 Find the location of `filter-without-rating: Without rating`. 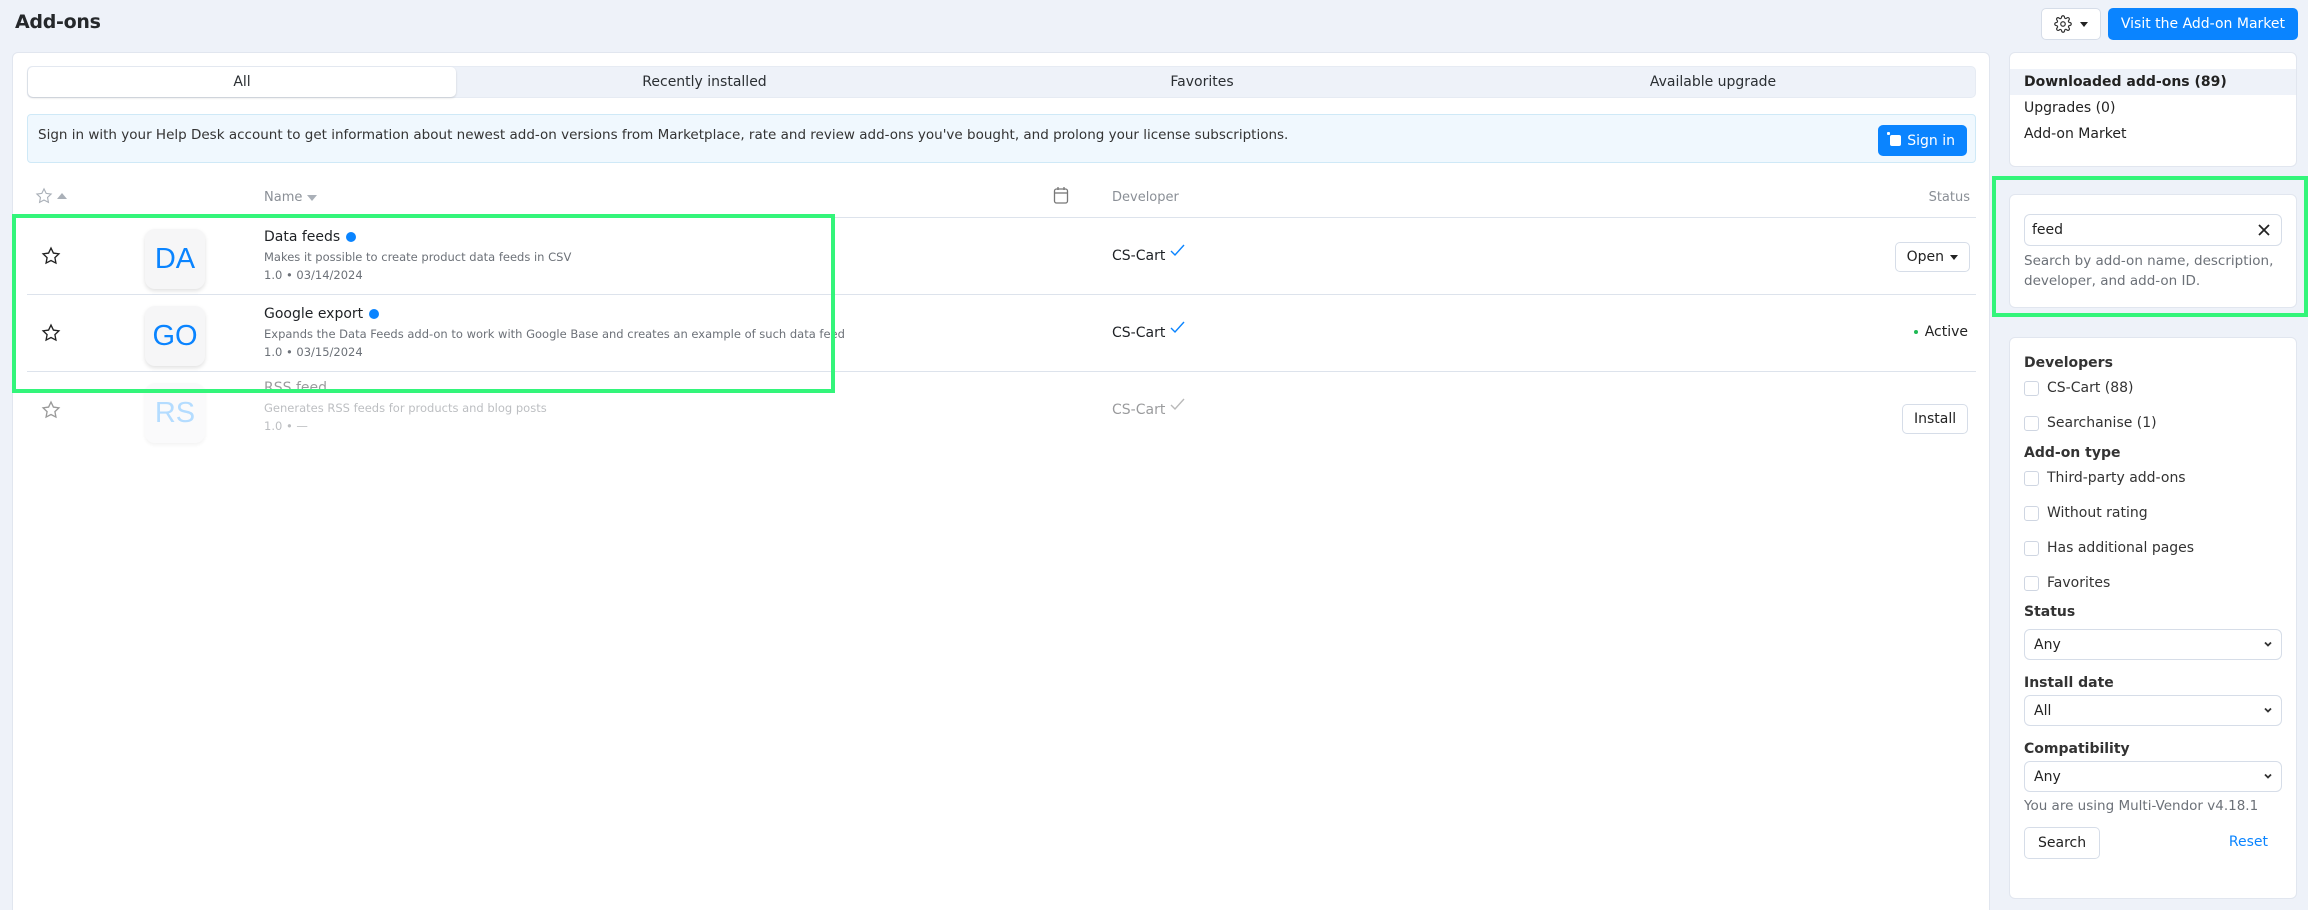

filter-without-rating: Without rating is located at coordinates (2086, 513).